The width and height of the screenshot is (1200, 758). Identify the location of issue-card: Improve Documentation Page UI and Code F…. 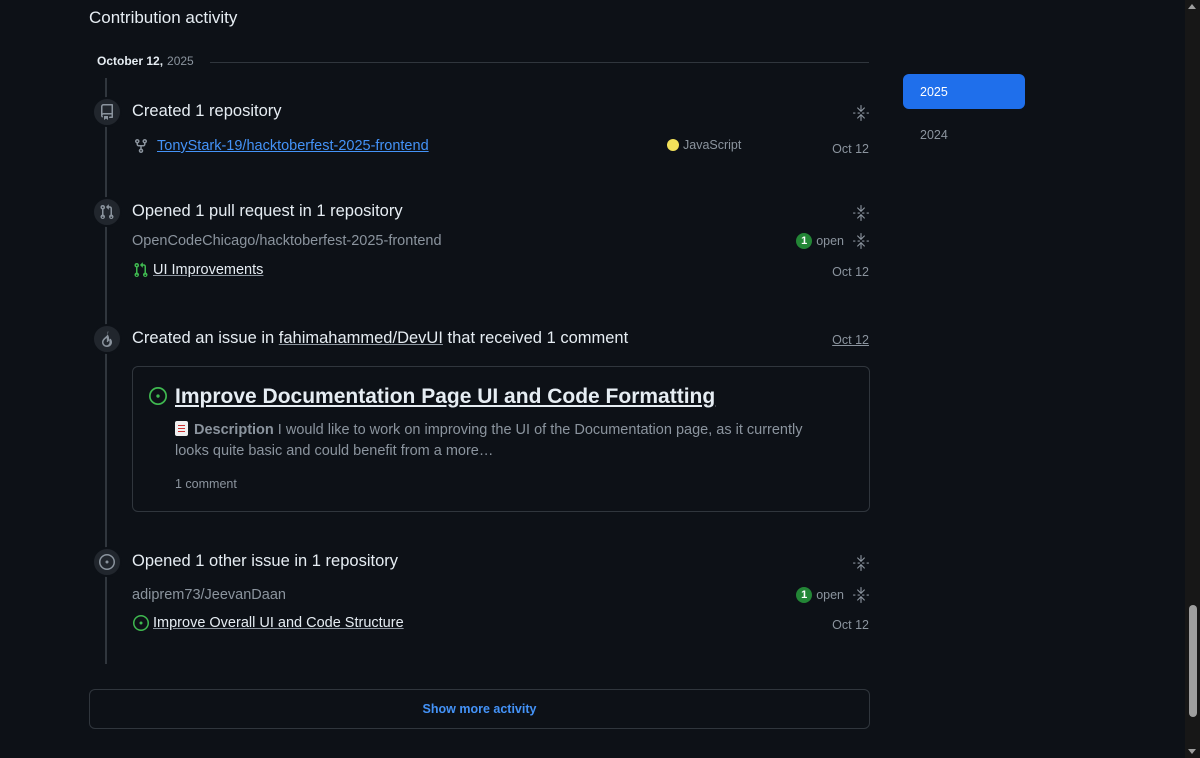
(501, 439).